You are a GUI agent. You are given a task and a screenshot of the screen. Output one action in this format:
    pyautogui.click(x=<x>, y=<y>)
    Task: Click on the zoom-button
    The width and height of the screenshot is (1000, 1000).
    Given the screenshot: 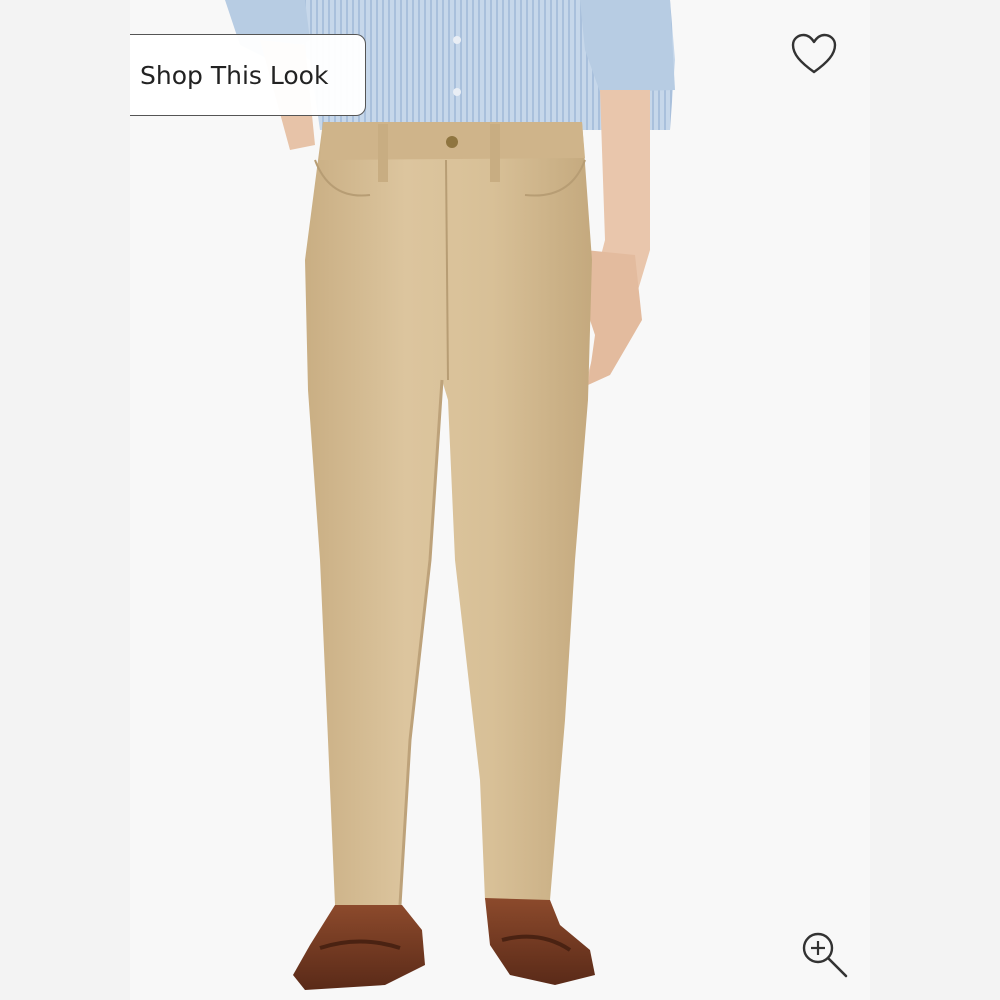 What is the action you would take?
    pyautogui.click(x=824, y=954)
    